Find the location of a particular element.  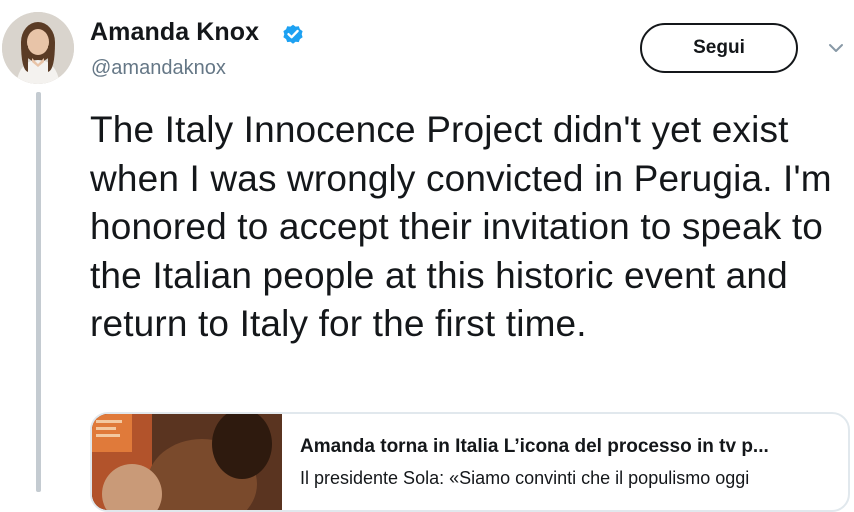

chevron-down-icon is located at coordinates (836, 48).